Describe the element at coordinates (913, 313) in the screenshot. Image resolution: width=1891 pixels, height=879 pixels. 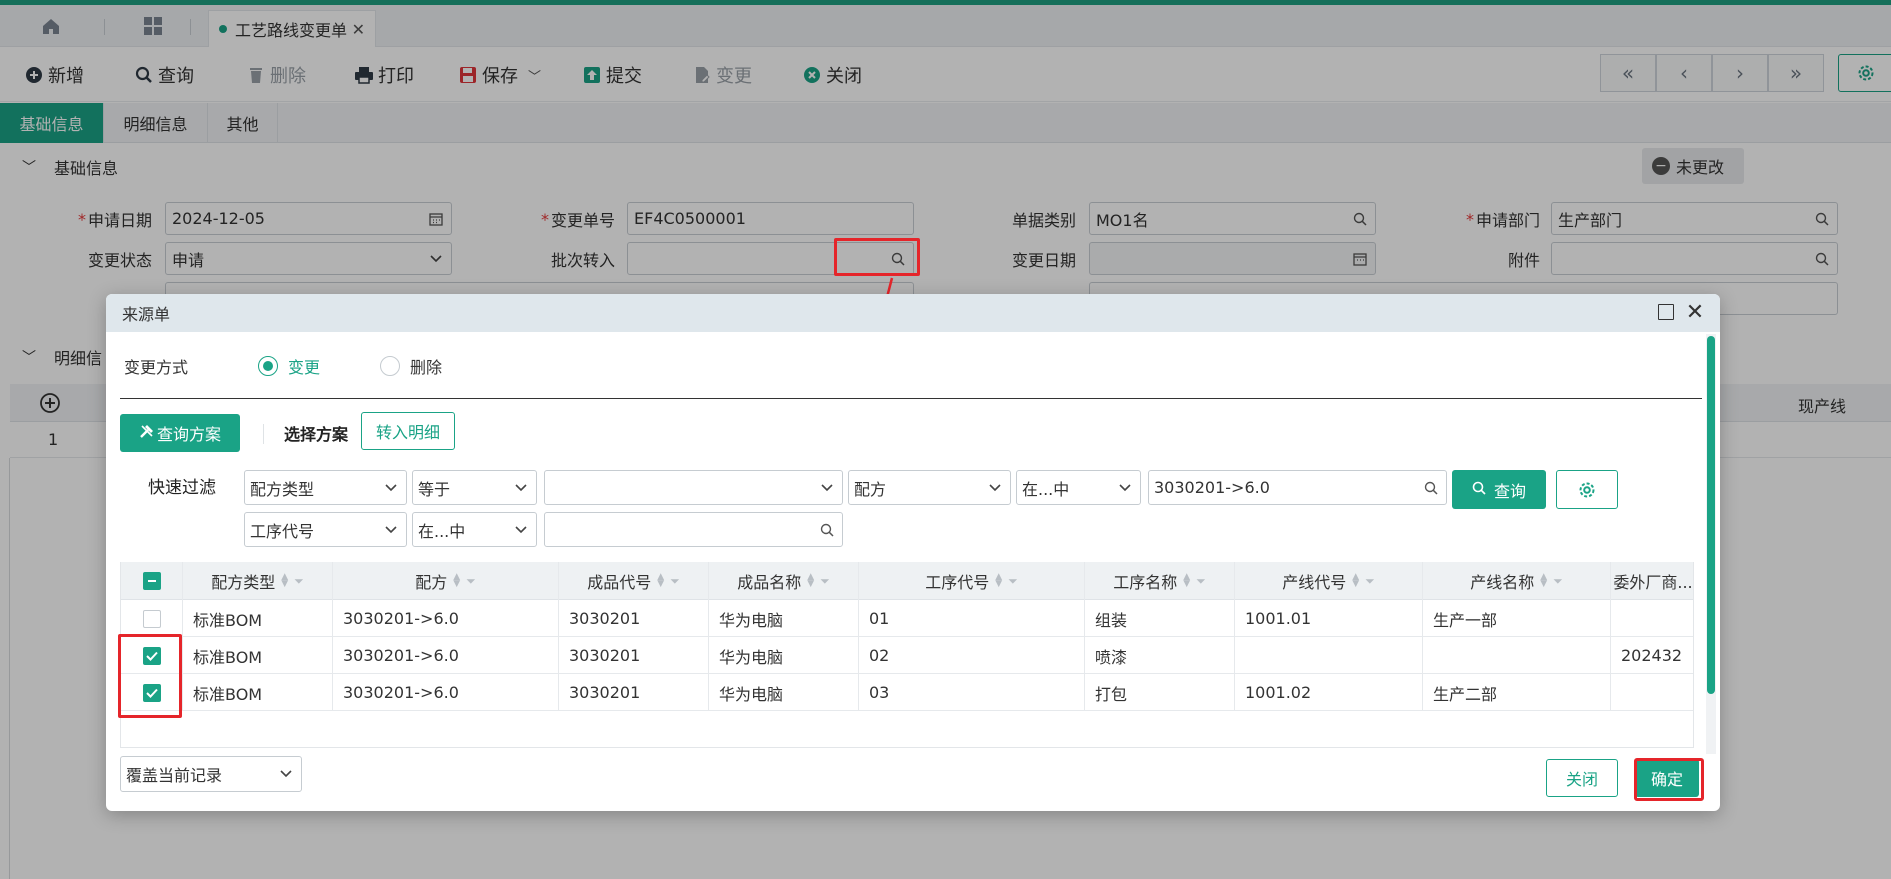
I see `dialog-header: 来源单 ✕` at that location.